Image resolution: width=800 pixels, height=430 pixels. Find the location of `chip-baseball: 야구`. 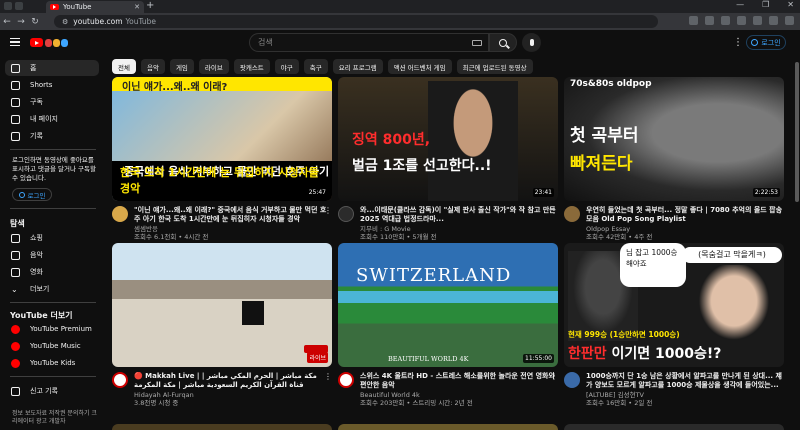

chip-baseball: 야구 is located at coordinates (286, 66).